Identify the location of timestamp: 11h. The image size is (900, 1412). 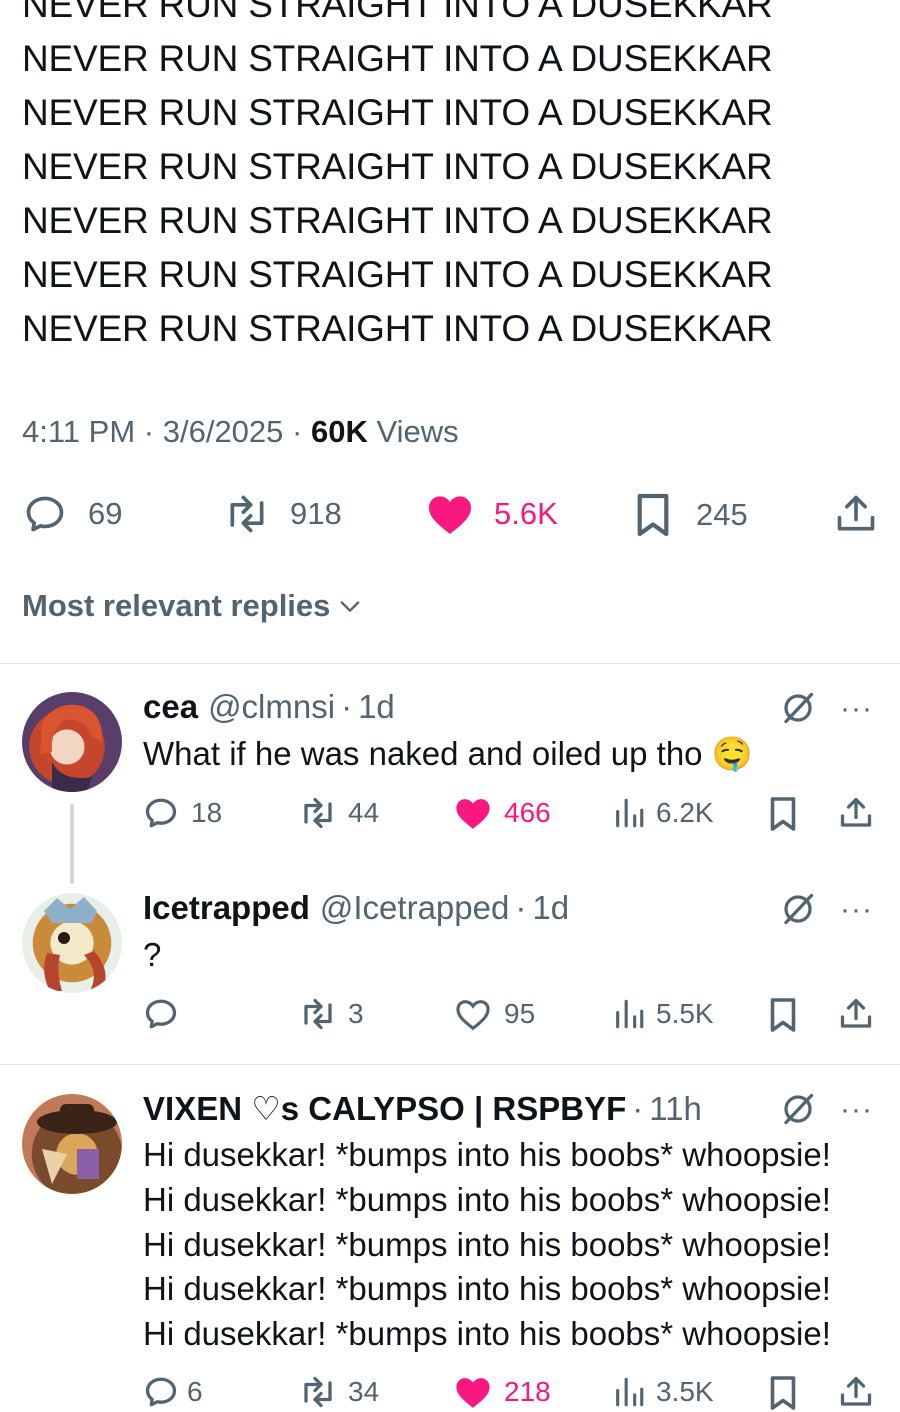
(675, 1109).